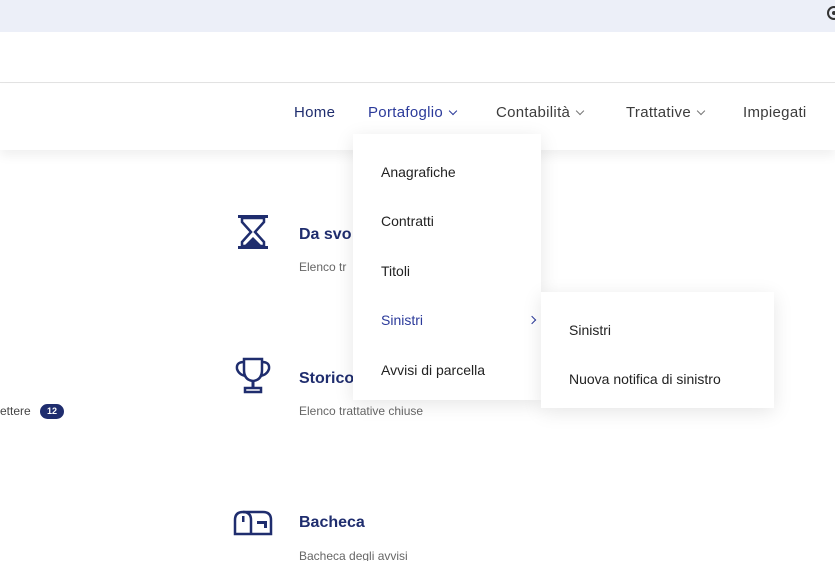 The height and width of the screenshot is (561, 835). I want to click on count-badge: 12, so click(52, 411).